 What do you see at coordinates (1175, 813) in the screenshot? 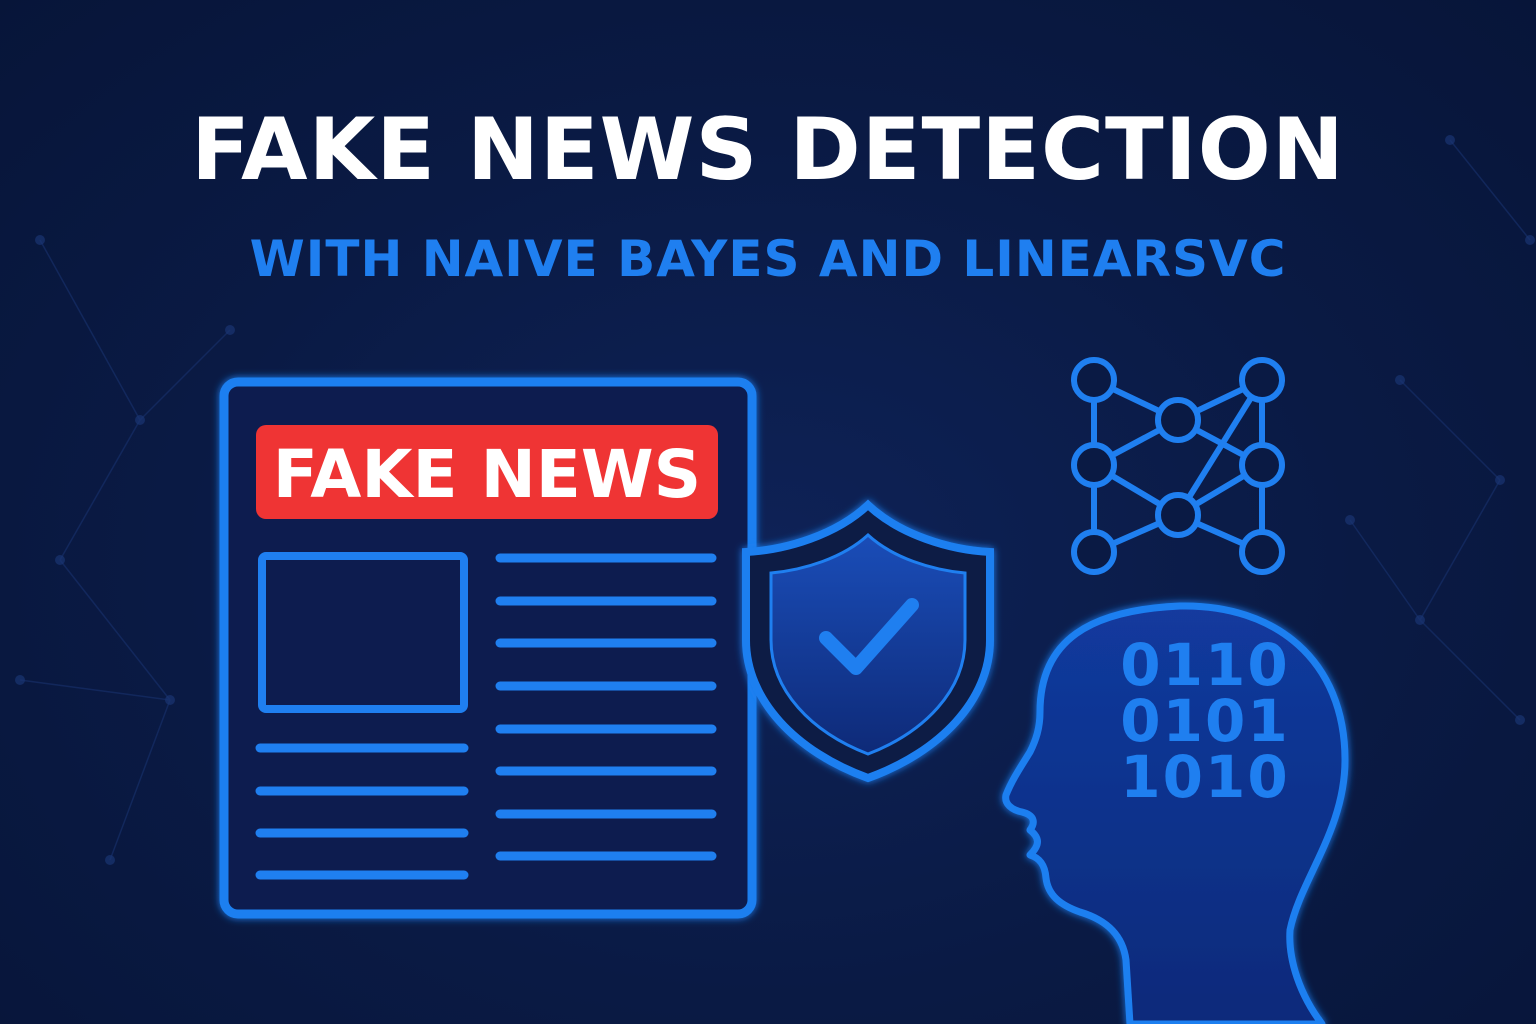
I see `human-head-icon: 0110 0101 1010` at bounding box center [1175, 813].